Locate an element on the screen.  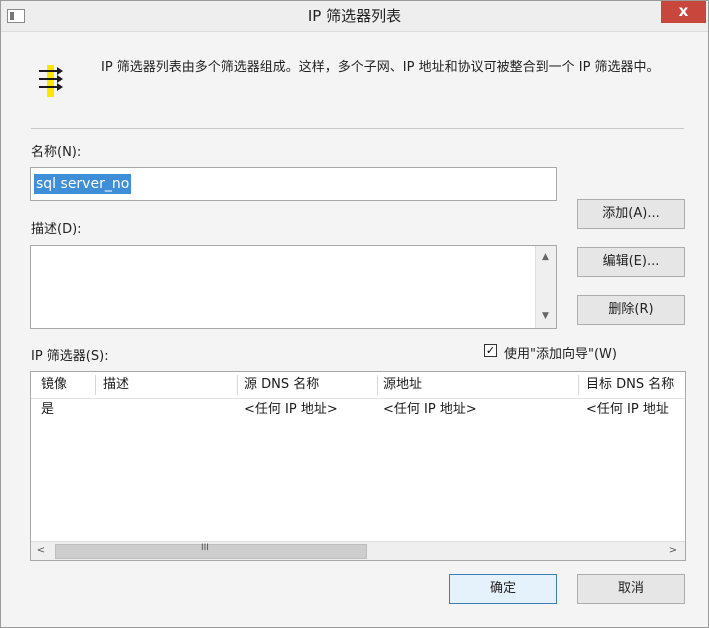
column-header: 目标 DNS 名称 is located at coordinates (635, 385).